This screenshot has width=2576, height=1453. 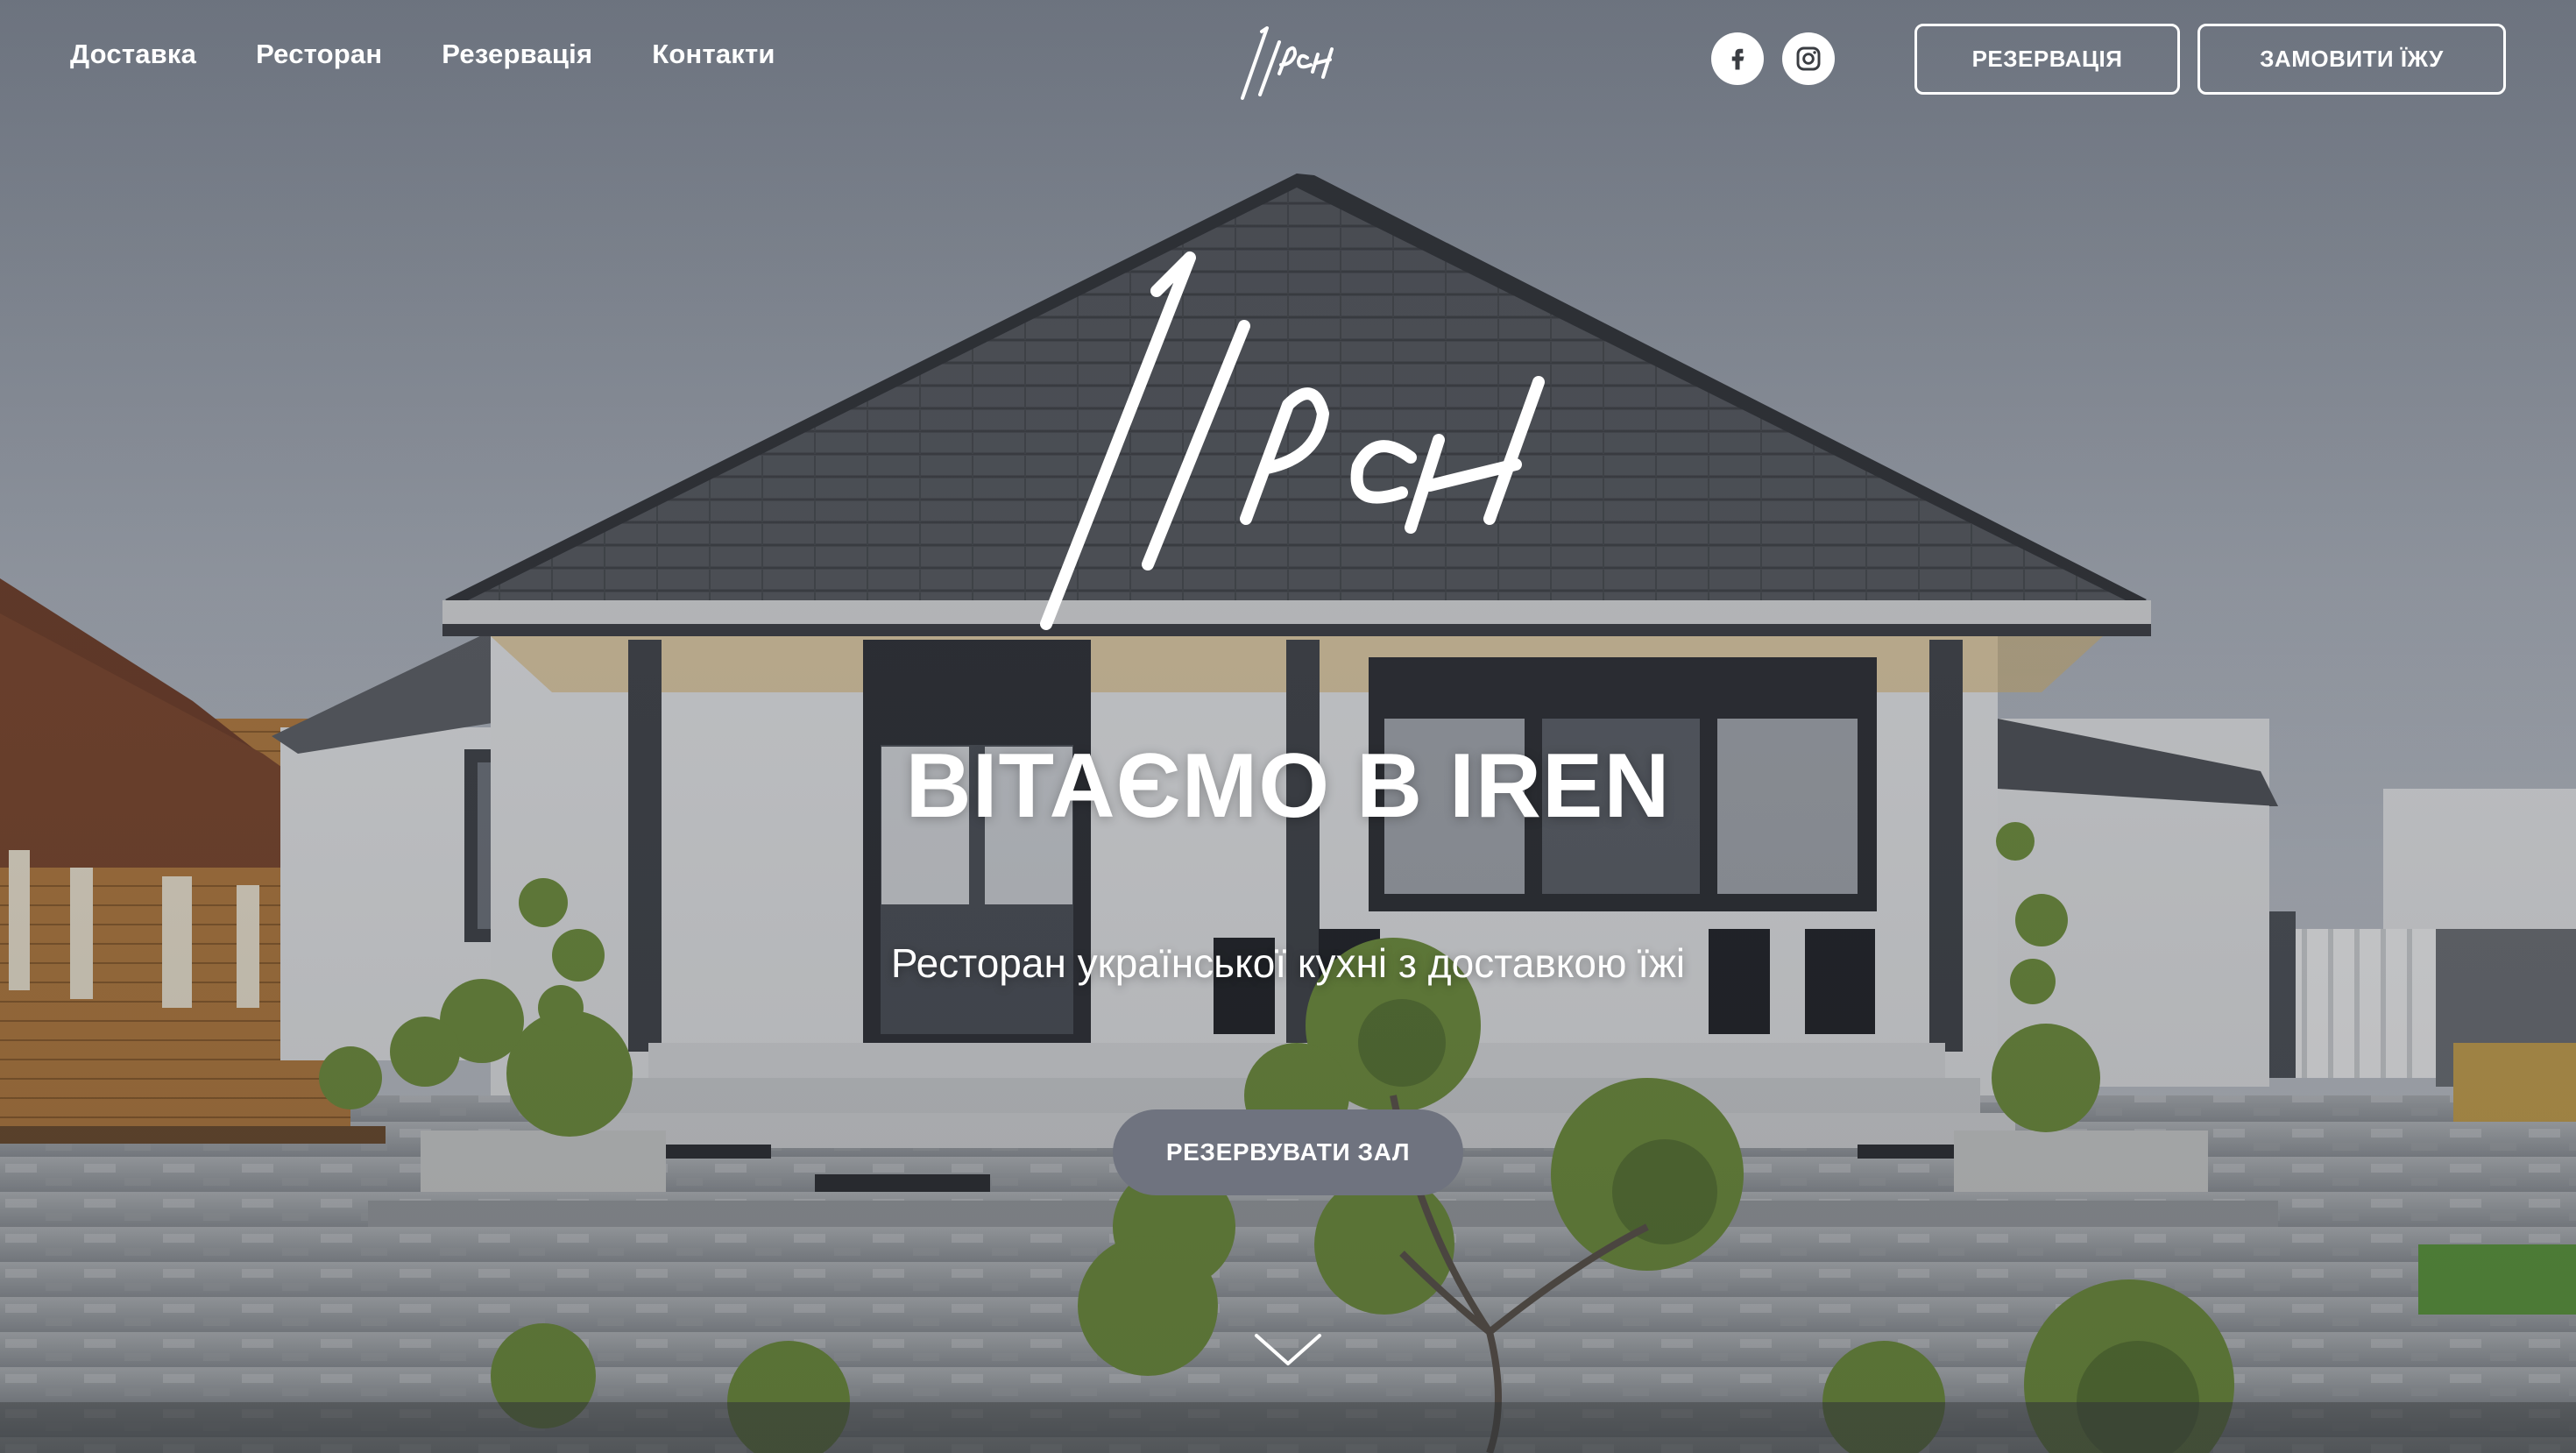 I want to click on nav-item-restaurant: Ресторан, so click(x=319, y=54).